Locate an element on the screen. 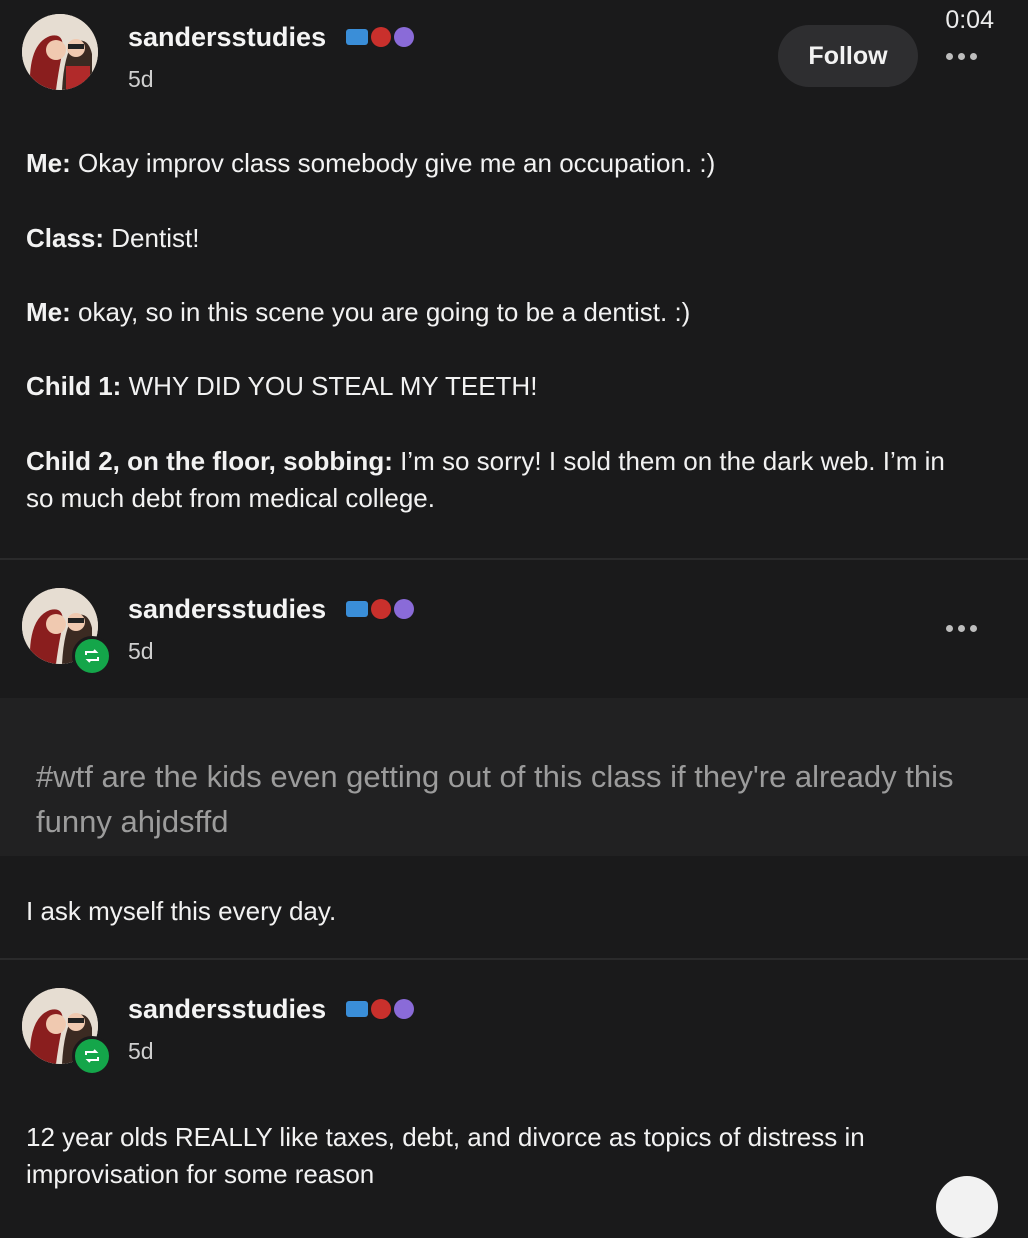 Image resolution: width=1028 pixels, height=1238 pixels. speaker: Child 2, on the floor, sobbing: is located at coordinates (209, 461).